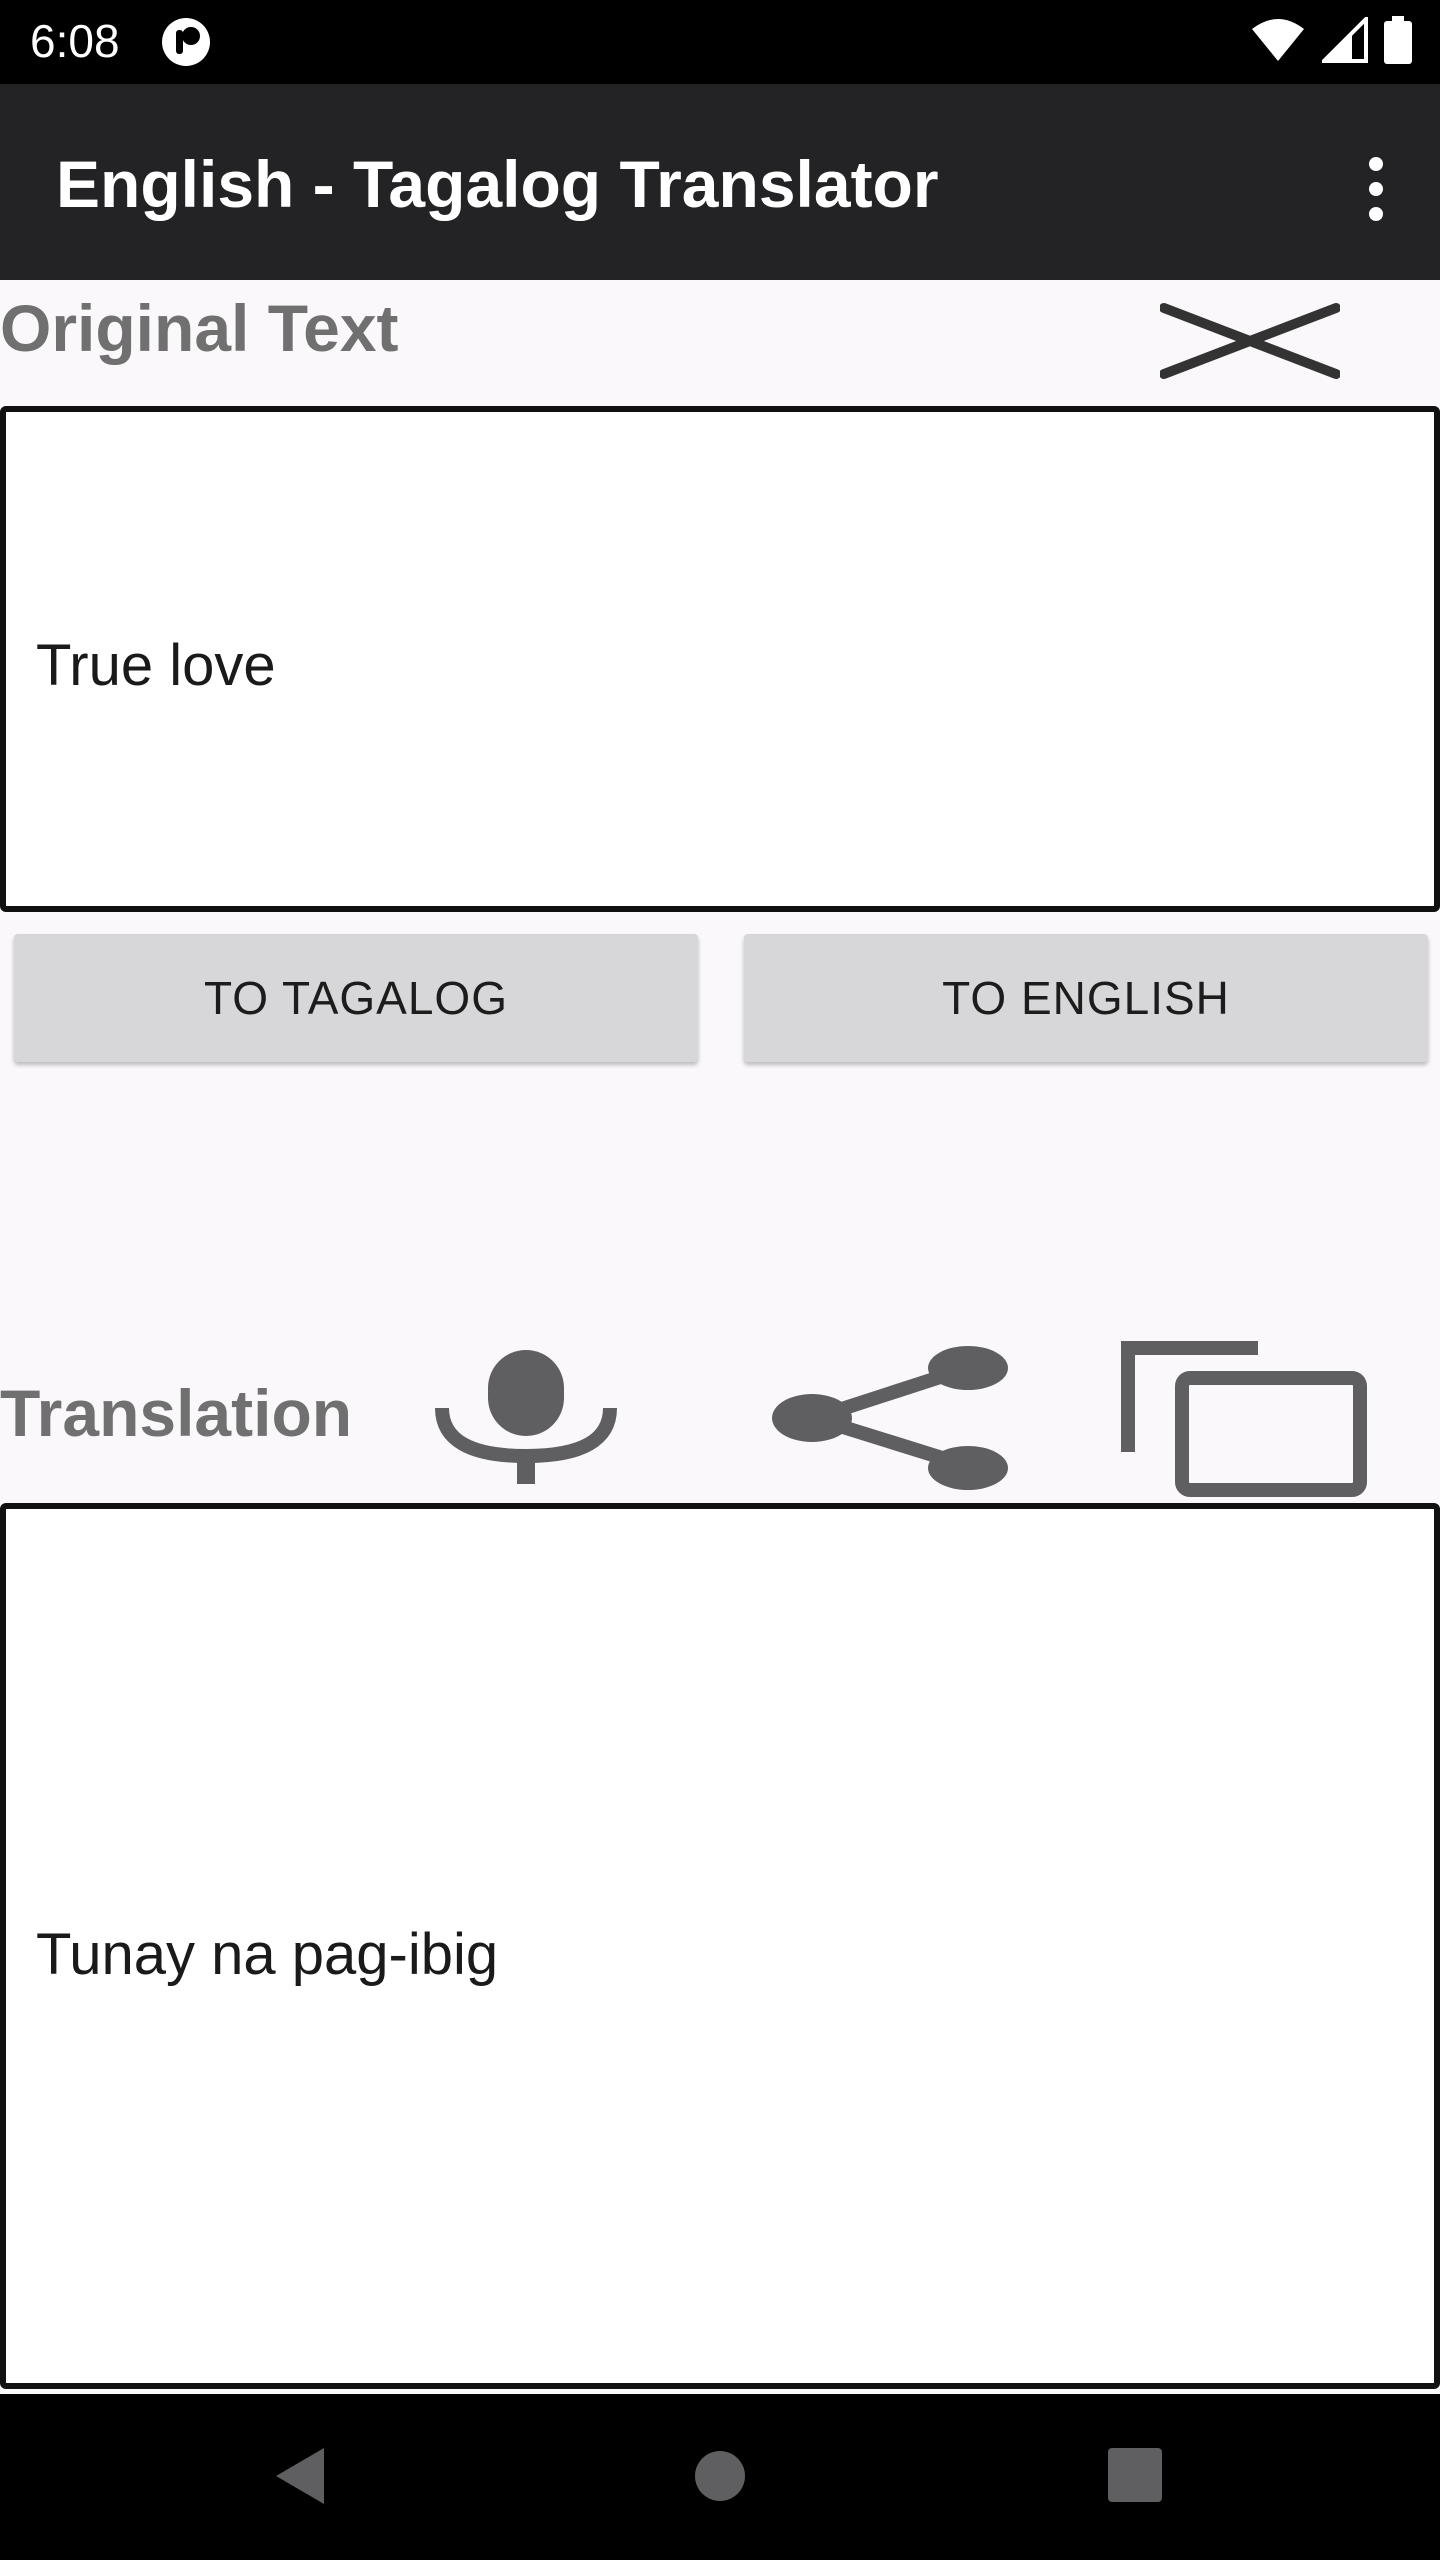  What do you see at coordinates (356, 998) in the screenshot?
I see `to-tagalog-button: TO TAGALOG` at bounding box center [356, 998].